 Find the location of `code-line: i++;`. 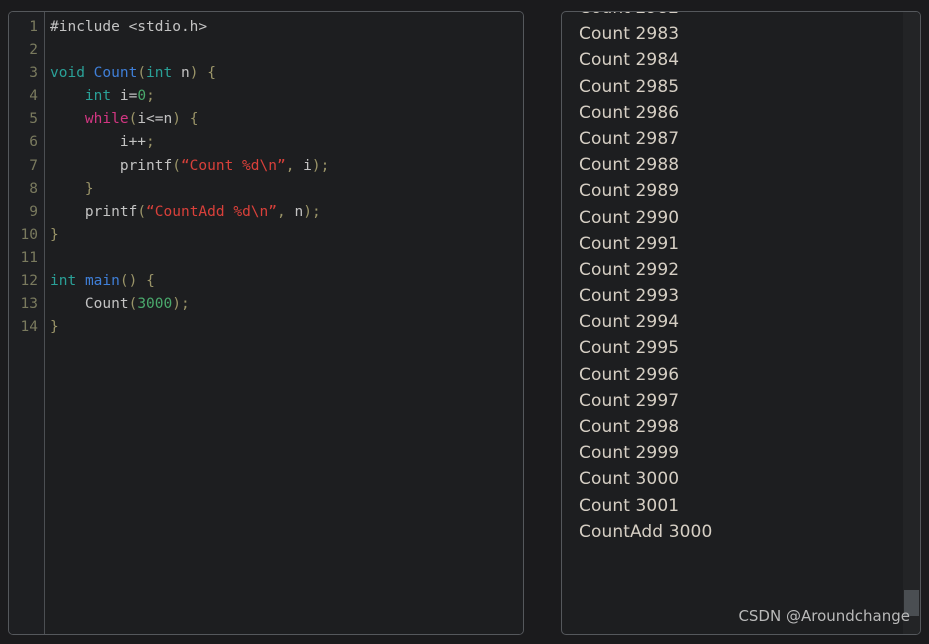

code-line: i++; is located at coordinates (286, 142).